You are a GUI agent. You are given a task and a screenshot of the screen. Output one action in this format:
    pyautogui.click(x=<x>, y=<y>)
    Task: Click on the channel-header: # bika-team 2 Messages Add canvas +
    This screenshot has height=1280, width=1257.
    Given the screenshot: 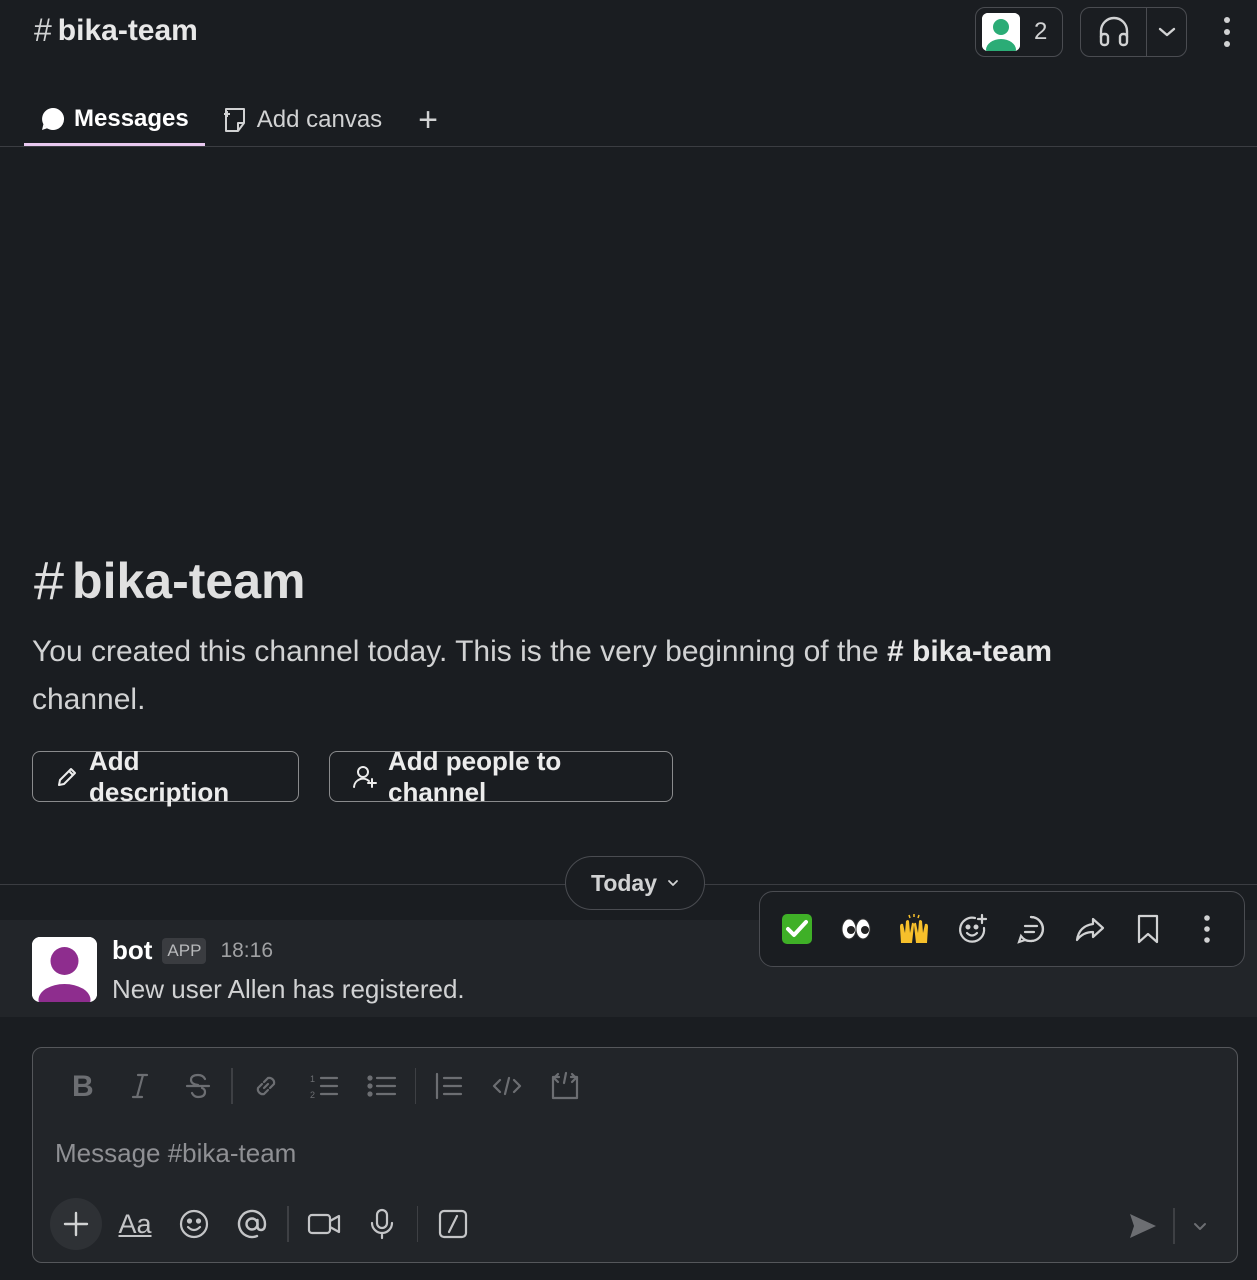 What is the action you would take?
    pyautogui.click(x=628, y=73)
    